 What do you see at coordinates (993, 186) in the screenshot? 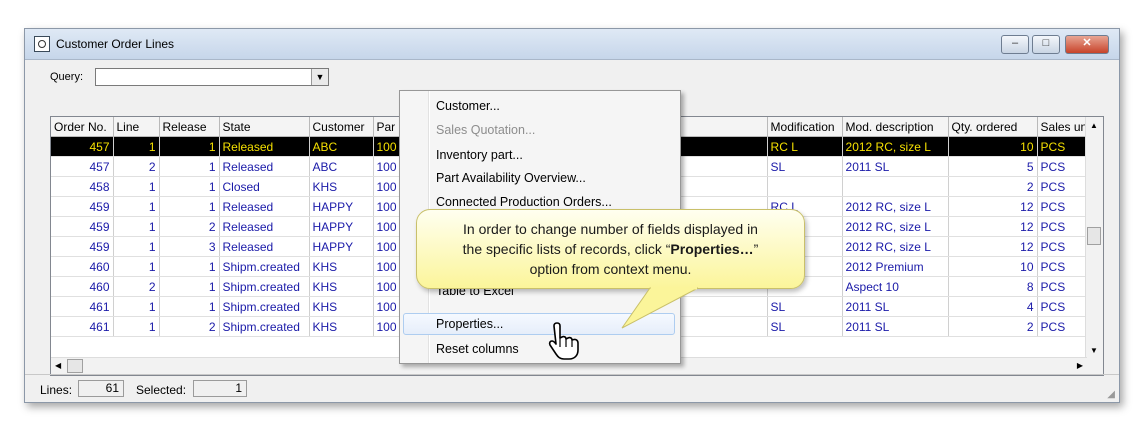
I see `table-cell-qty: 2` at bounding box center [993, 186].